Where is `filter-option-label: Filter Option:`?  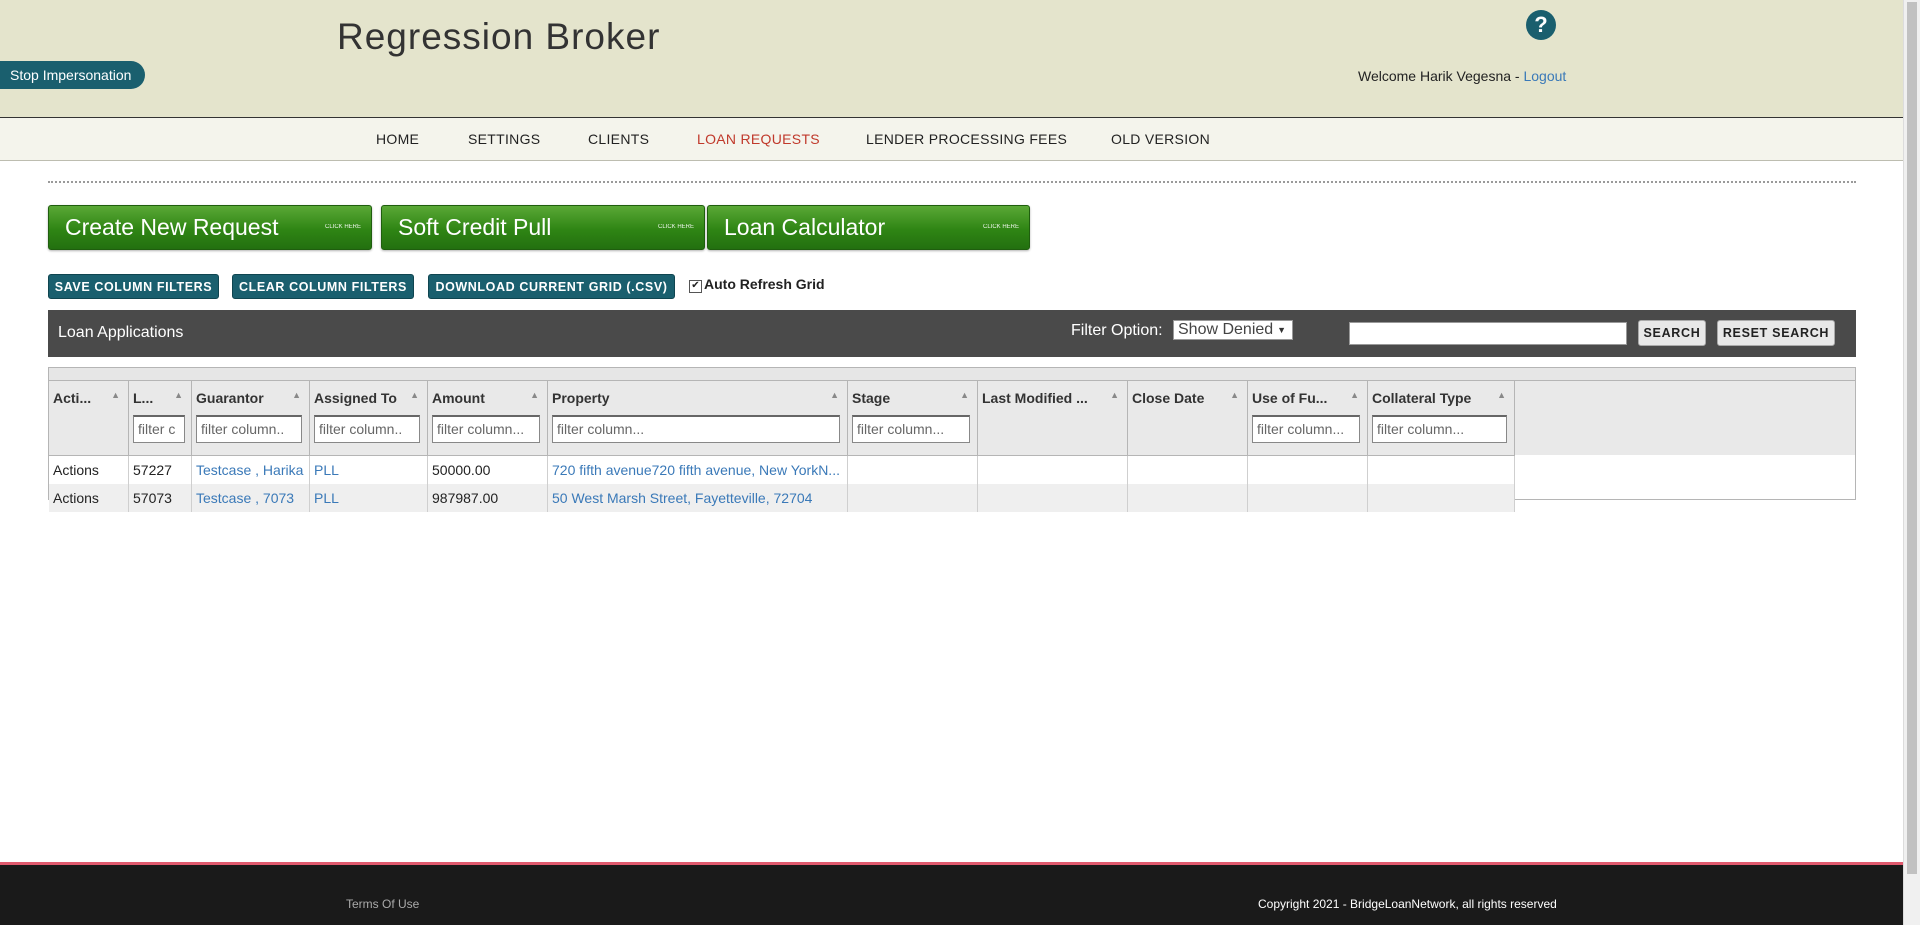 filter-option-label: Filter Option: is located at coordinates (1117, 330).